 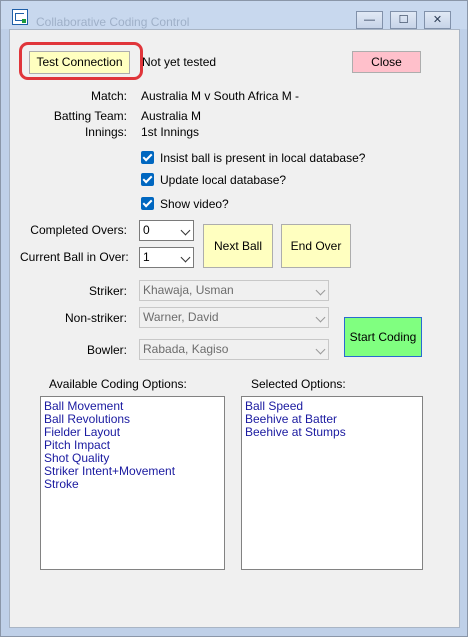 What do you see at coordinates (147, 203) in the screenshot?
I see `show-video-checkbox` at bounding box center [147, 203].